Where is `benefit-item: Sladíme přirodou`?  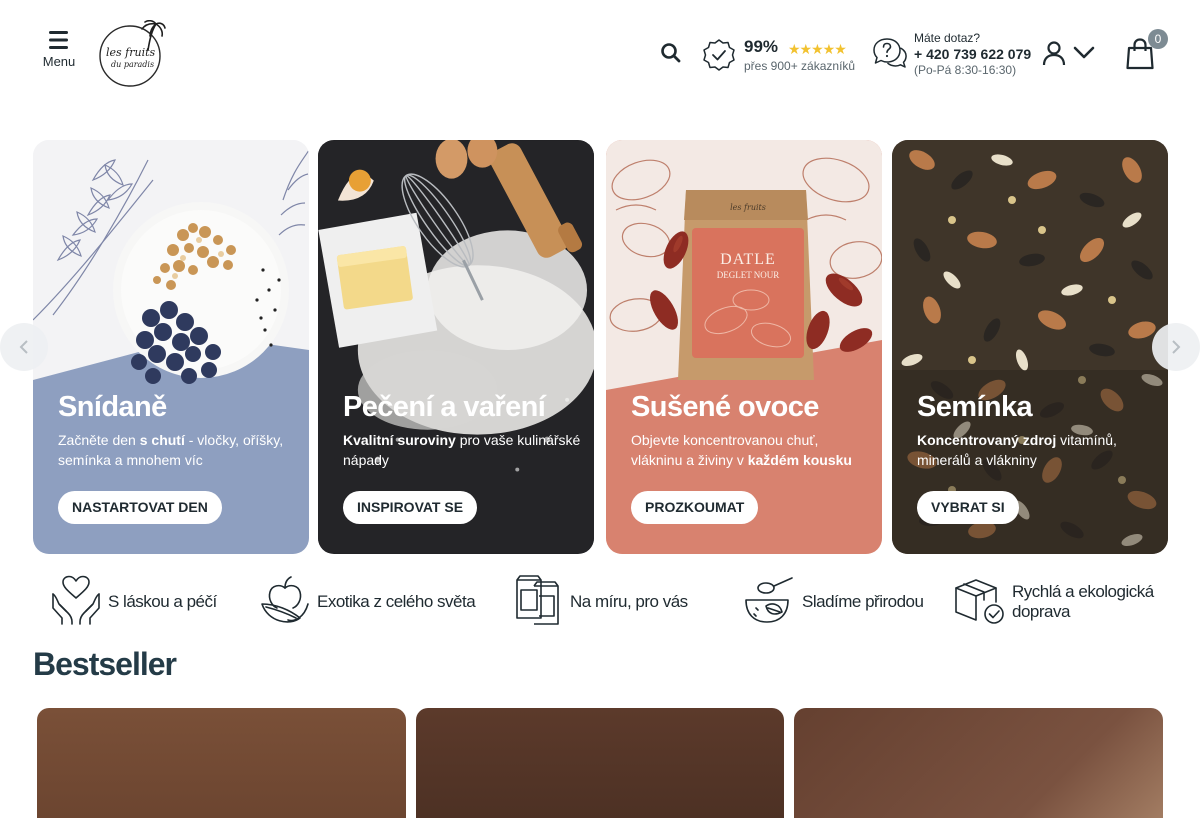
benefit-item: Sladíme přirodou is located at coordinates (839, 601).